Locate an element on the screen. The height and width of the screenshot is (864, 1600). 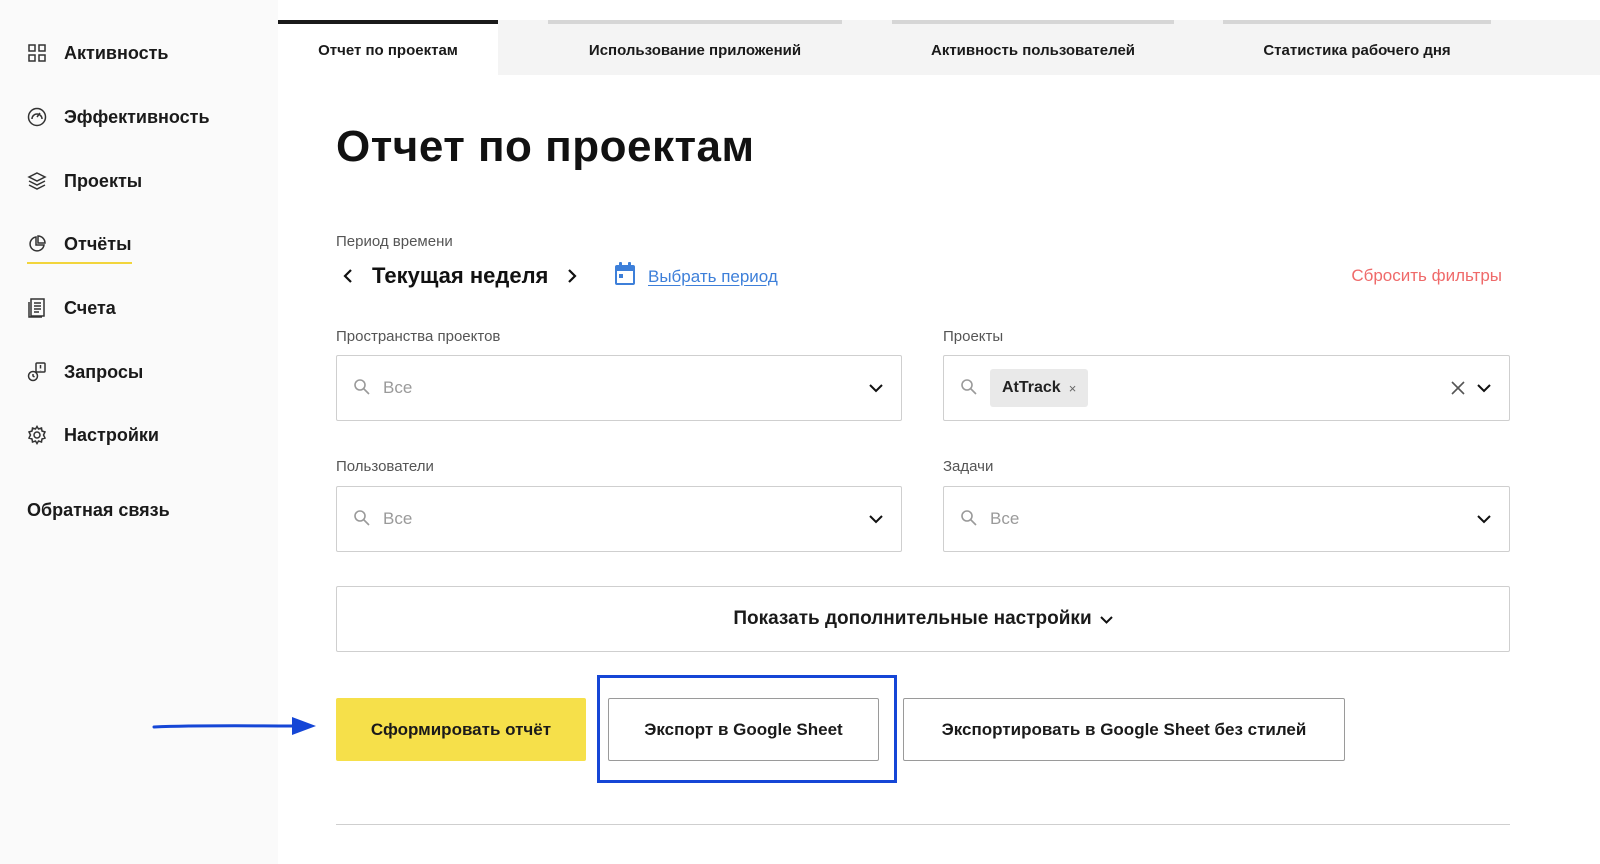
tab-workday-stats: Статистика рабочего дня is located at coordinates (1357, 47).